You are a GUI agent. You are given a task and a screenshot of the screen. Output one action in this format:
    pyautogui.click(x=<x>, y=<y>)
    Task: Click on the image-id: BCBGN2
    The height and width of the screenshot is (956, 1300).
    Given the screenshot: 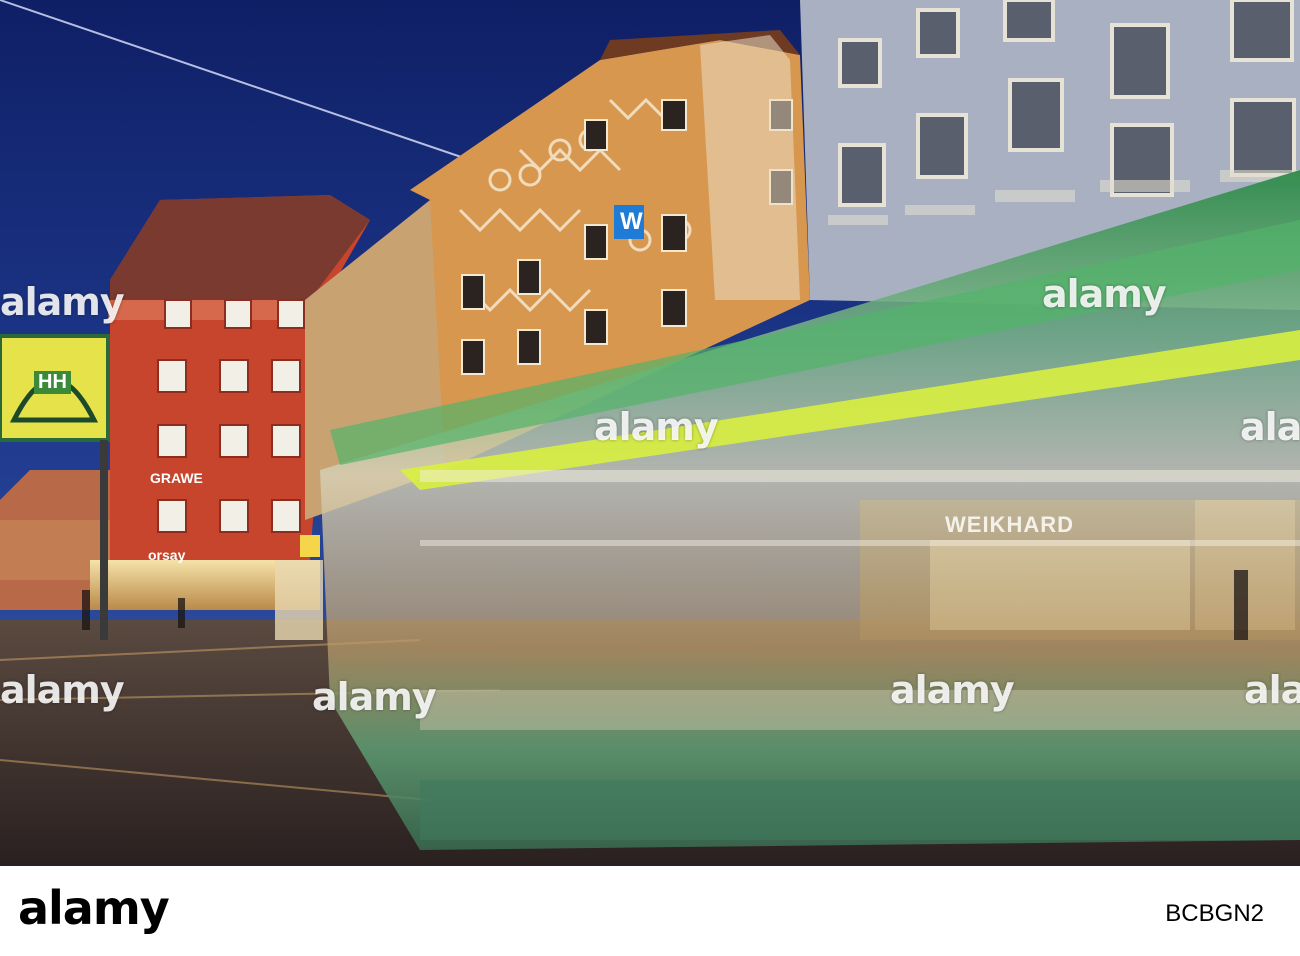 What is the action you would take?
    pyautogui.click(x=1214, y=913)
    